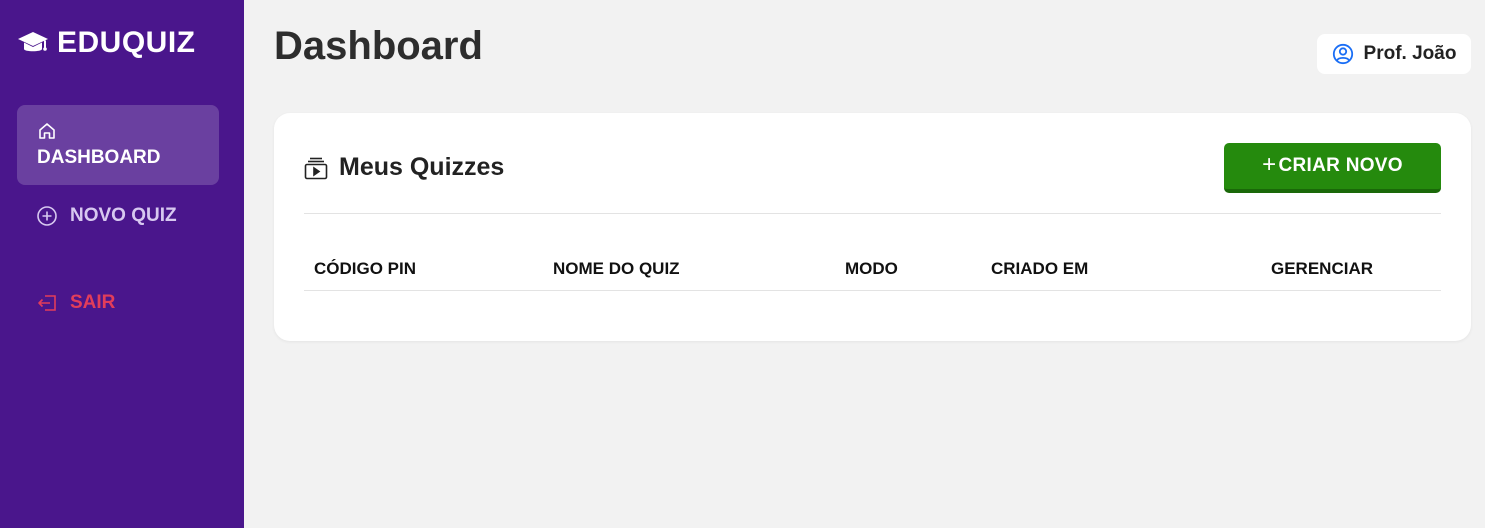  Describe the element at coordinates (1322, 268) in the screenshot. I see `column-header-manage: GERENCIAR` at that location.